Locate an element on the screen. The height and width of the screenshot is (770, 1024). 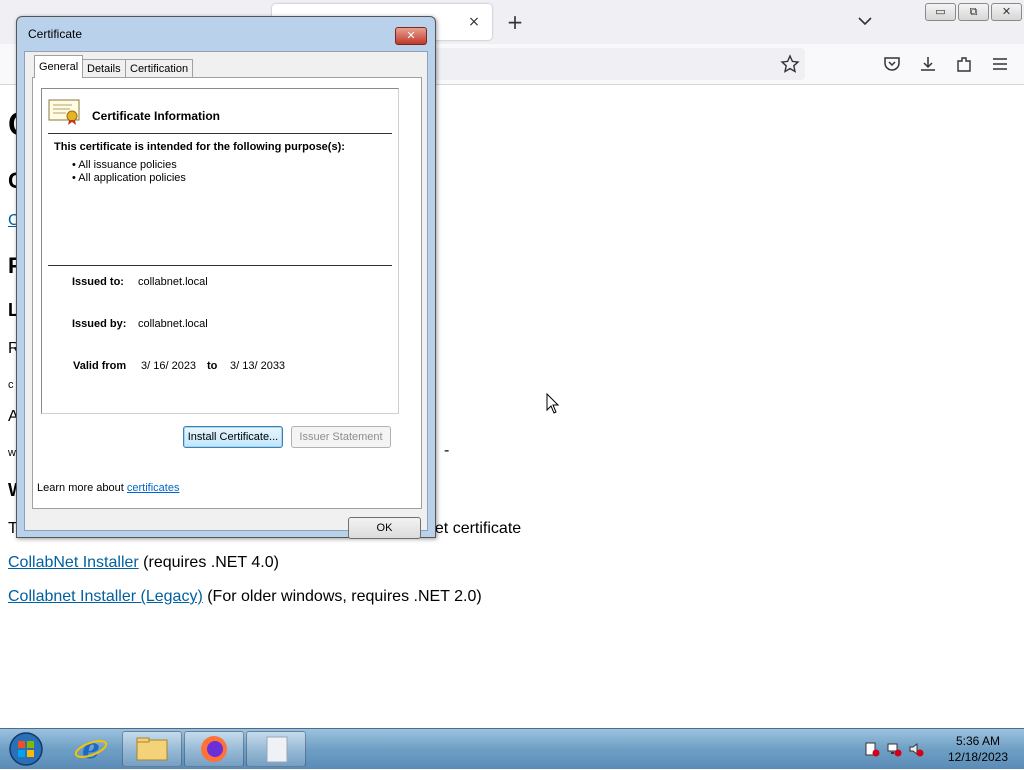
small-text-partial: w is located at coordinates (12, 453).